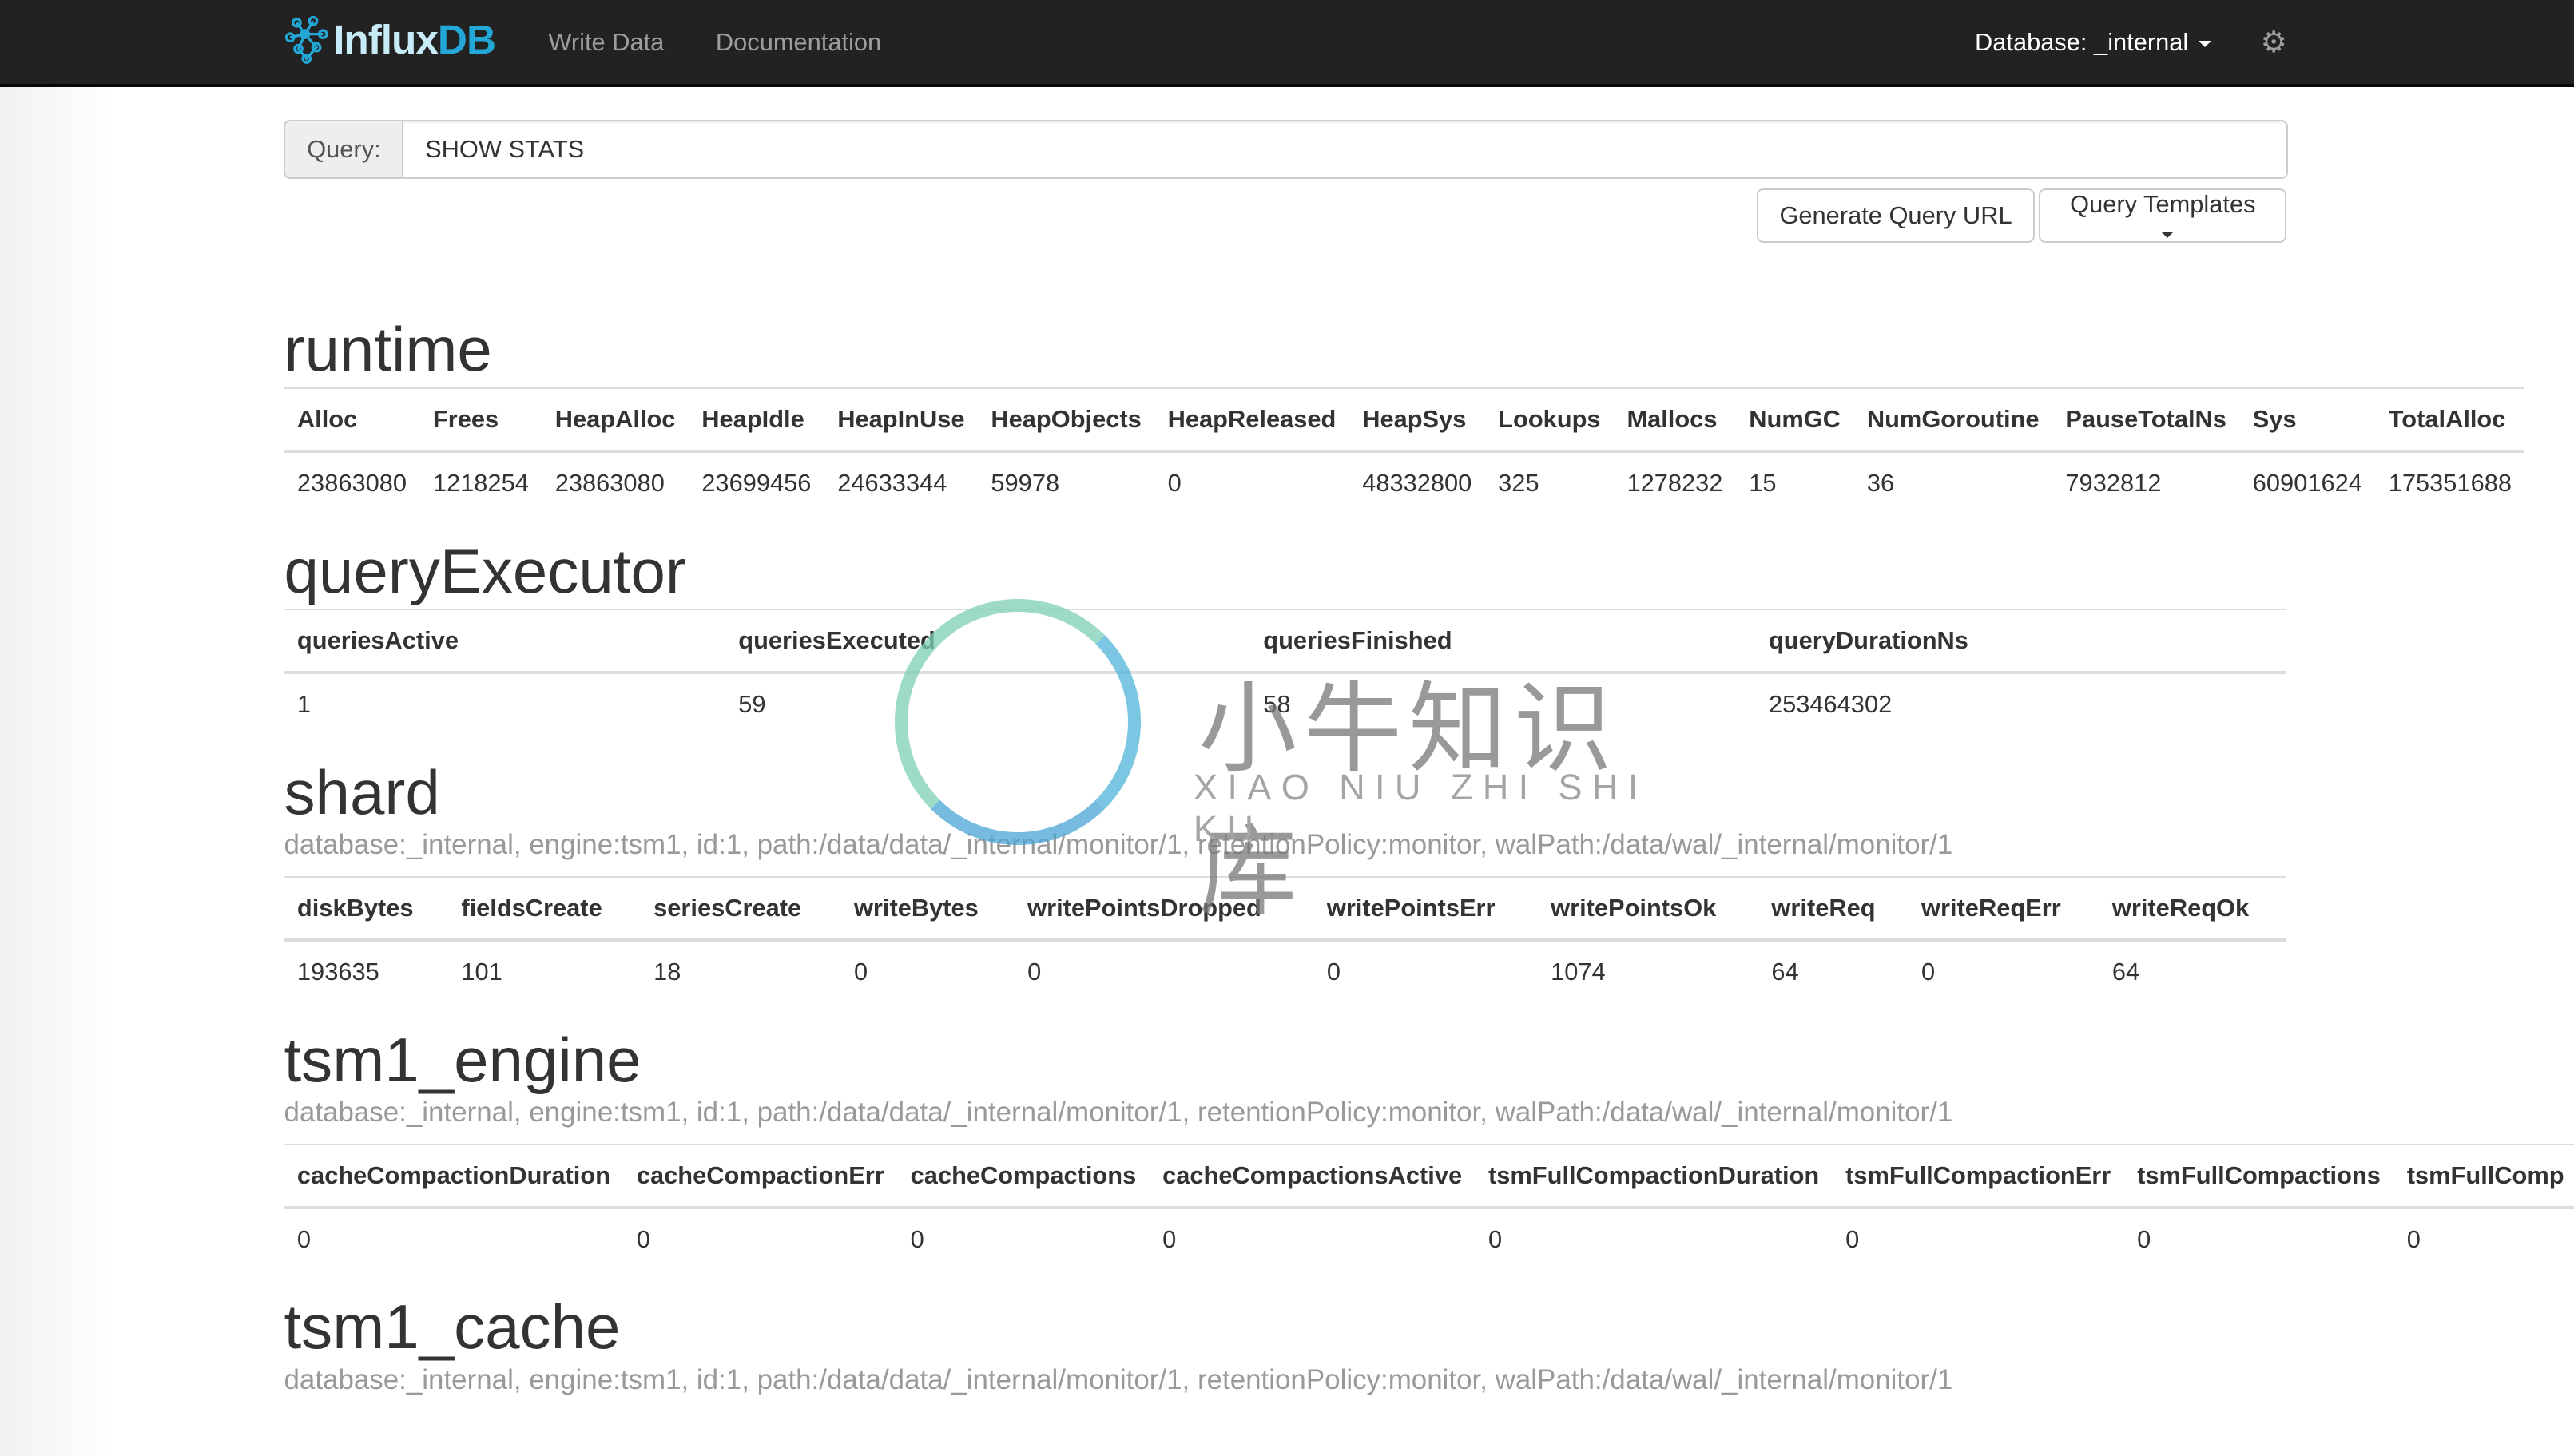 Image resolution: width=2574 pixels, height=1456 pixels. I want to click on nav-documentation: Documentation, so click(798, 42).